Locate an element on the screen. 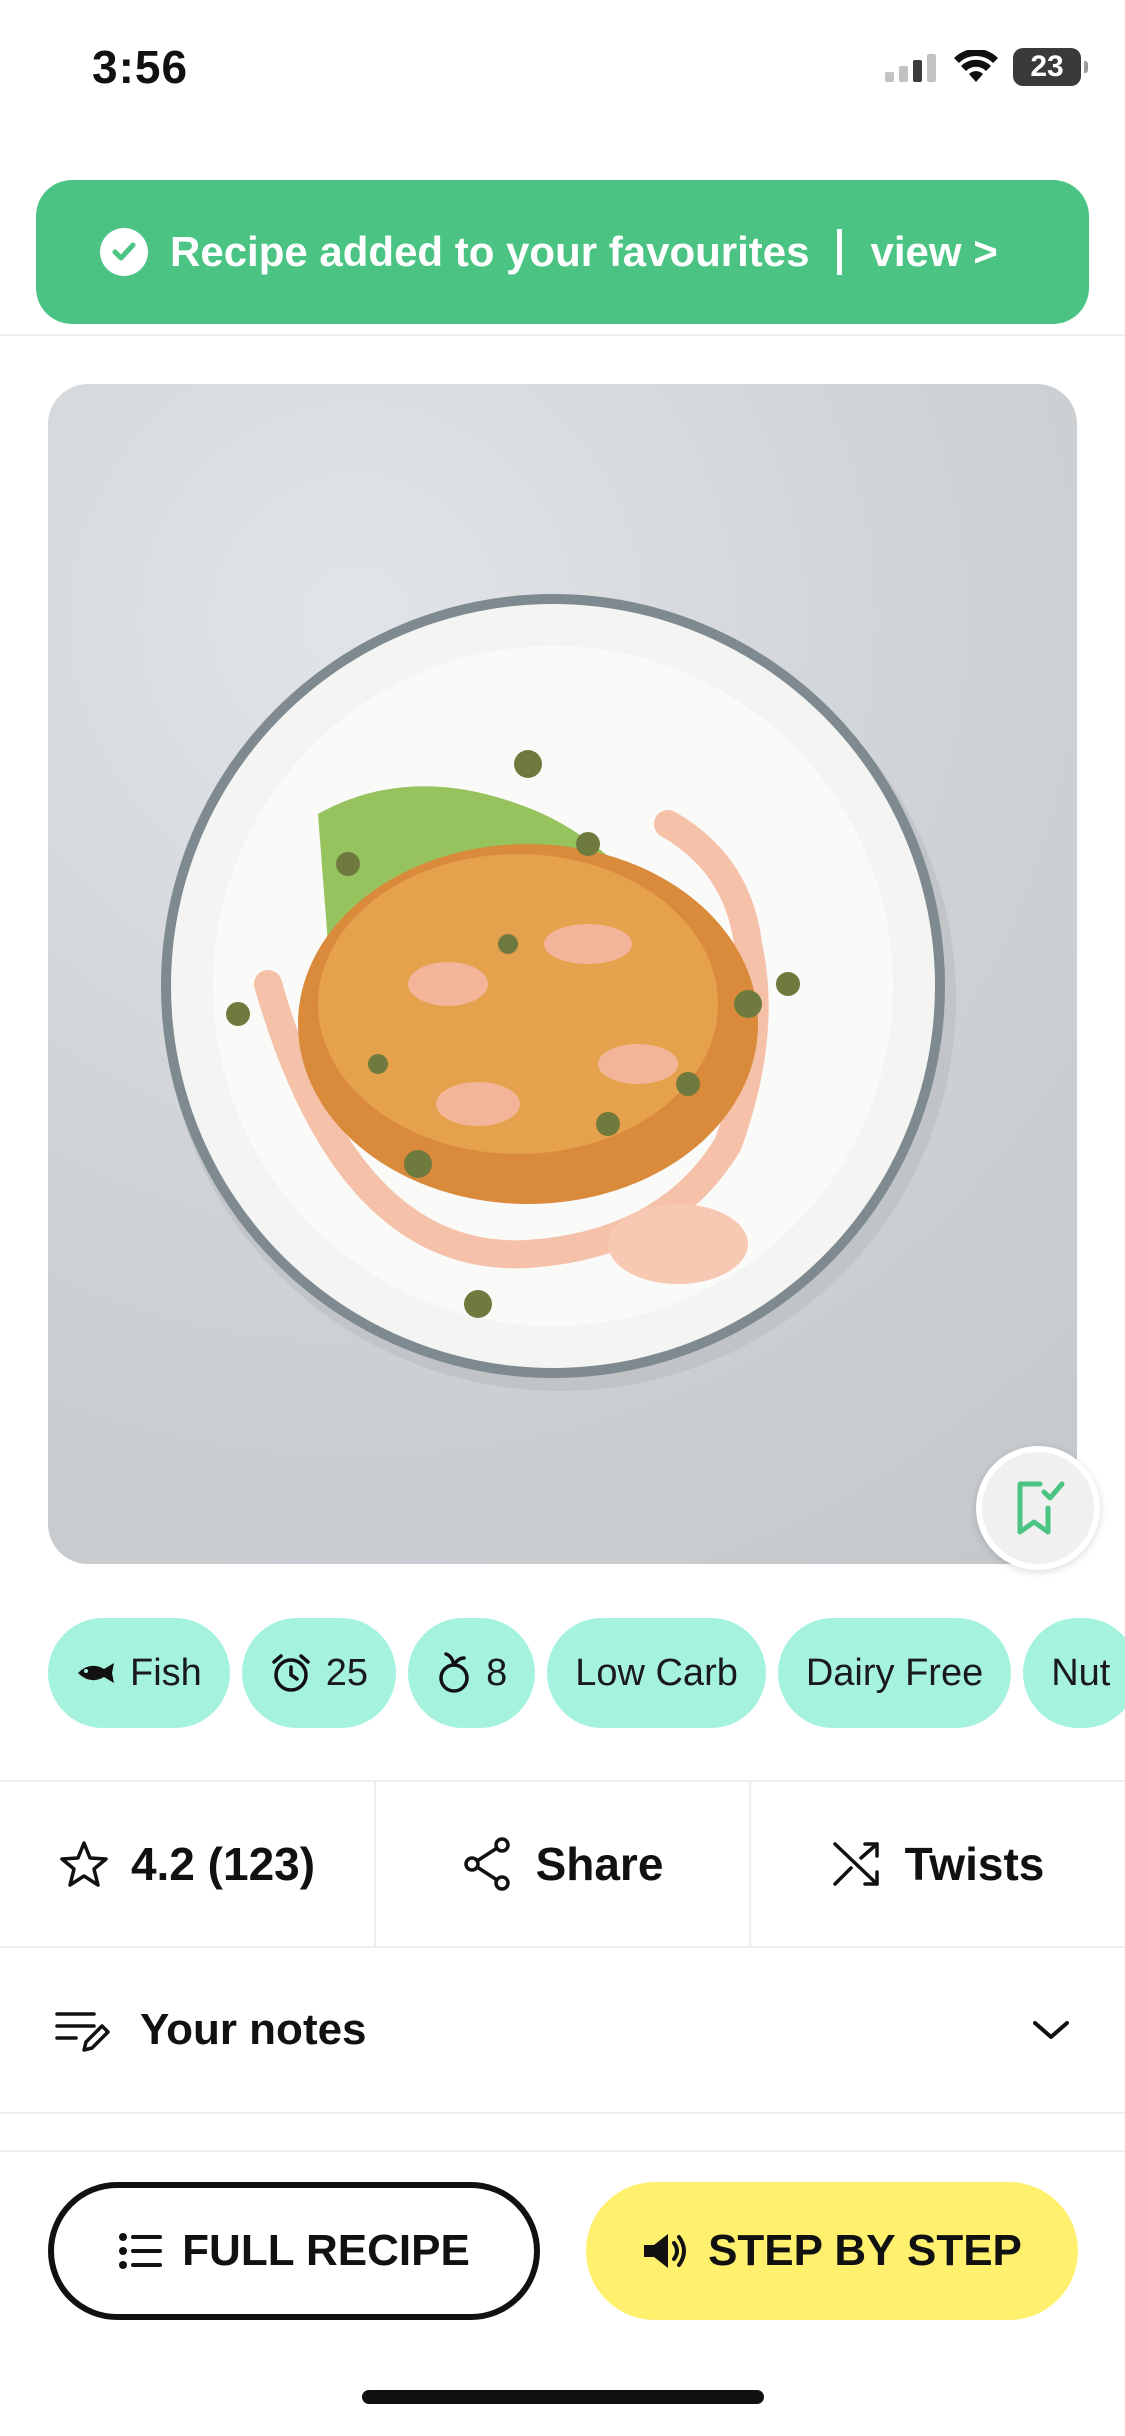 The height and width of the screenshot is (2436, 1125). recipe-tags: Fish 25 8 Low Carb Dairy Free Nut is located at coordinates (586, 1673).